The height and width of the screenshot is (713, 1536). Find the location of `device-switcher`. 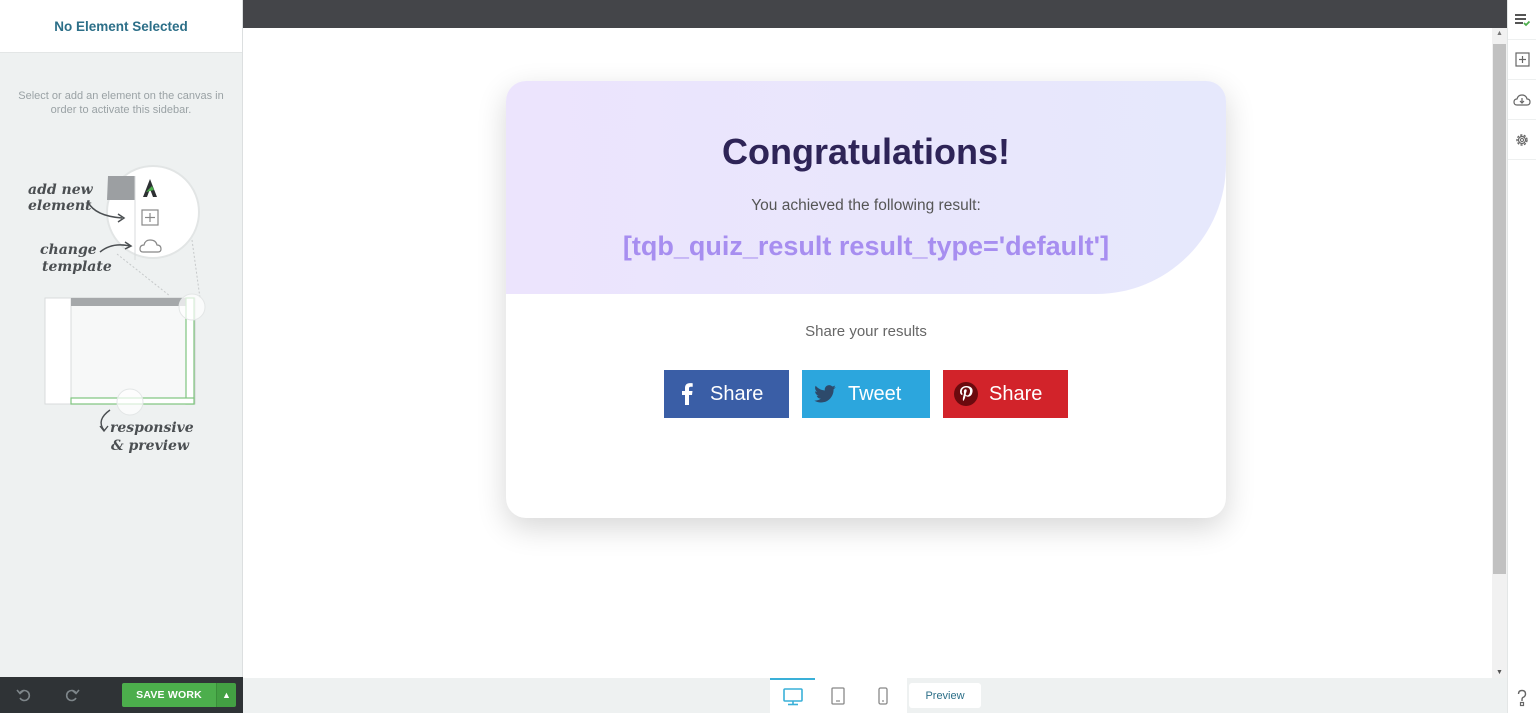

device-switcher is located at coordinates (838, 695).